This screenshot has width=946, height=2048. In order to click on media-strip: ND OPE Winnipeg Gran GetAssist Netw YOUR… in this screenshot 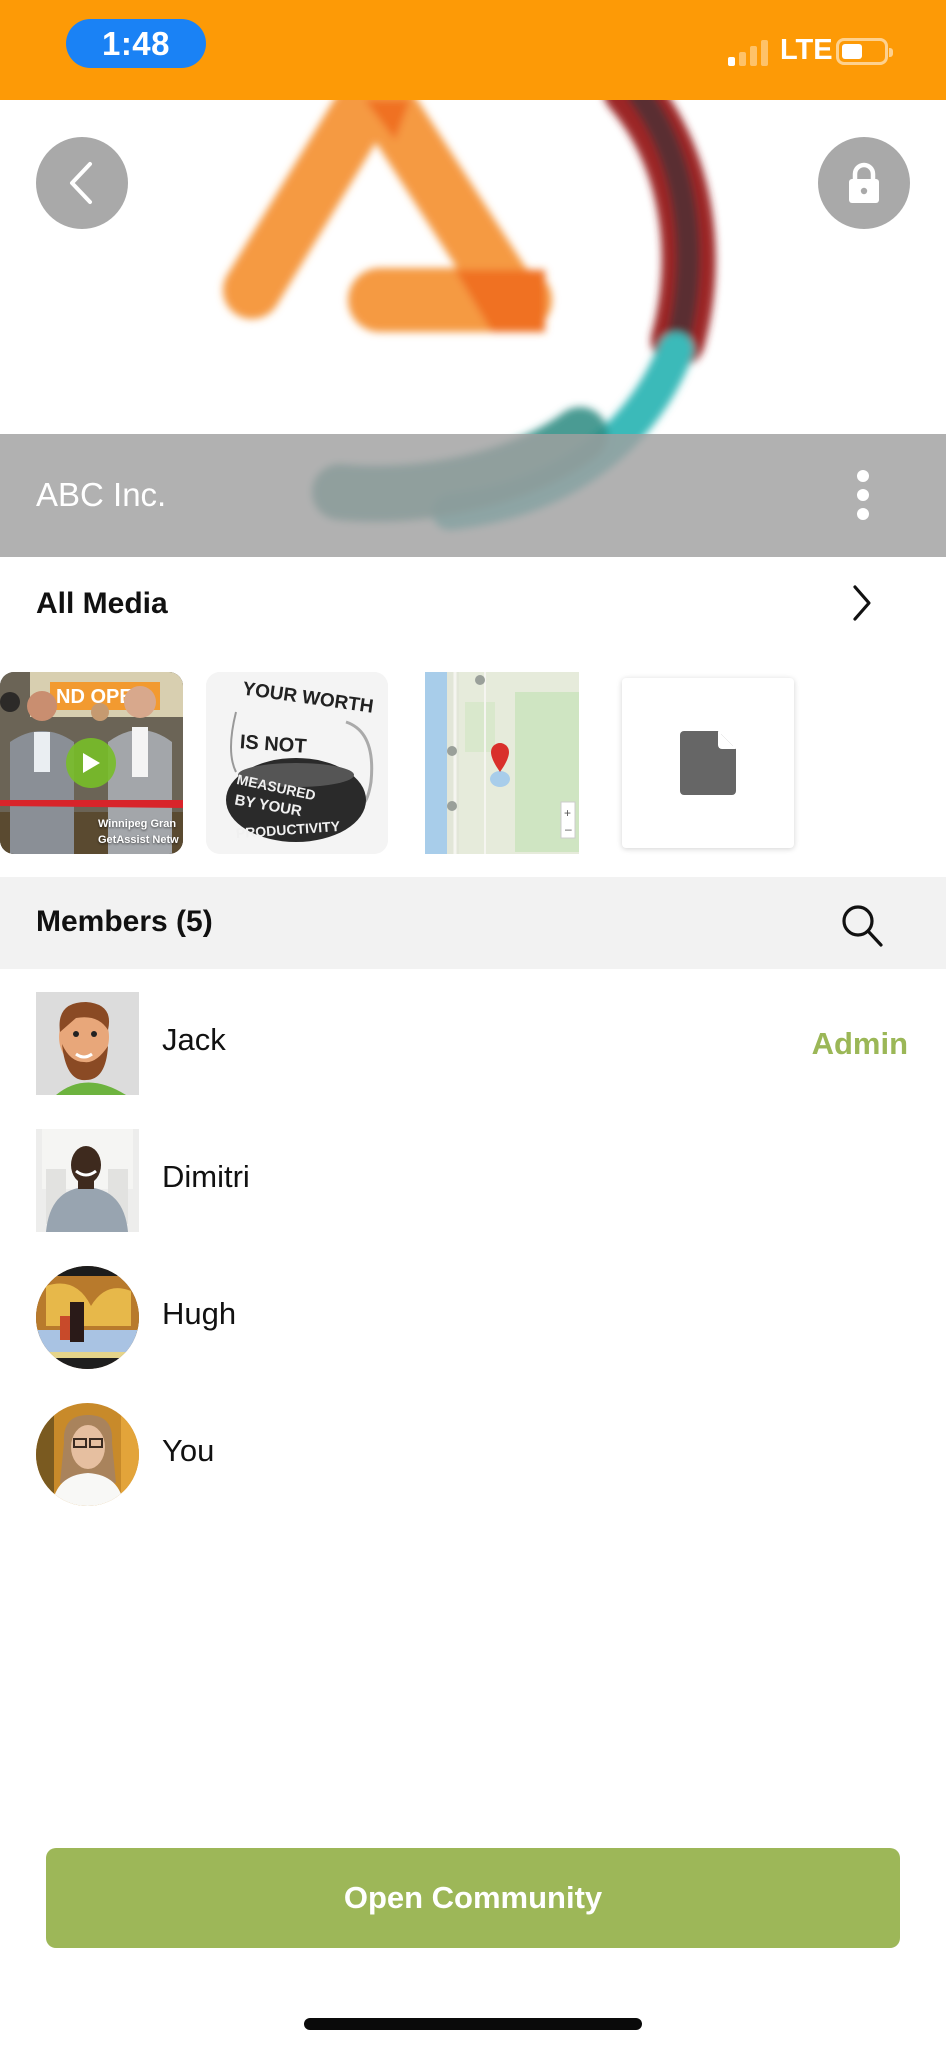, I will do `click(473, 763)`.